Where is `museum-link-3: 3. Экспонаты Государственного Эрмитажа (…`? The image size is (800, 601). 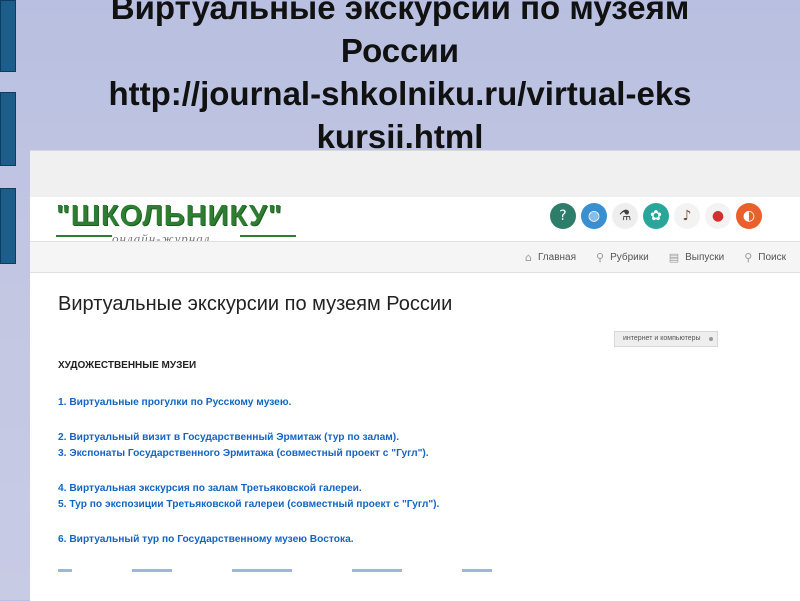 museum-link-3: 3. Экспонаты Государственного Эрмитажа (… is located at coordinates (418, 454).